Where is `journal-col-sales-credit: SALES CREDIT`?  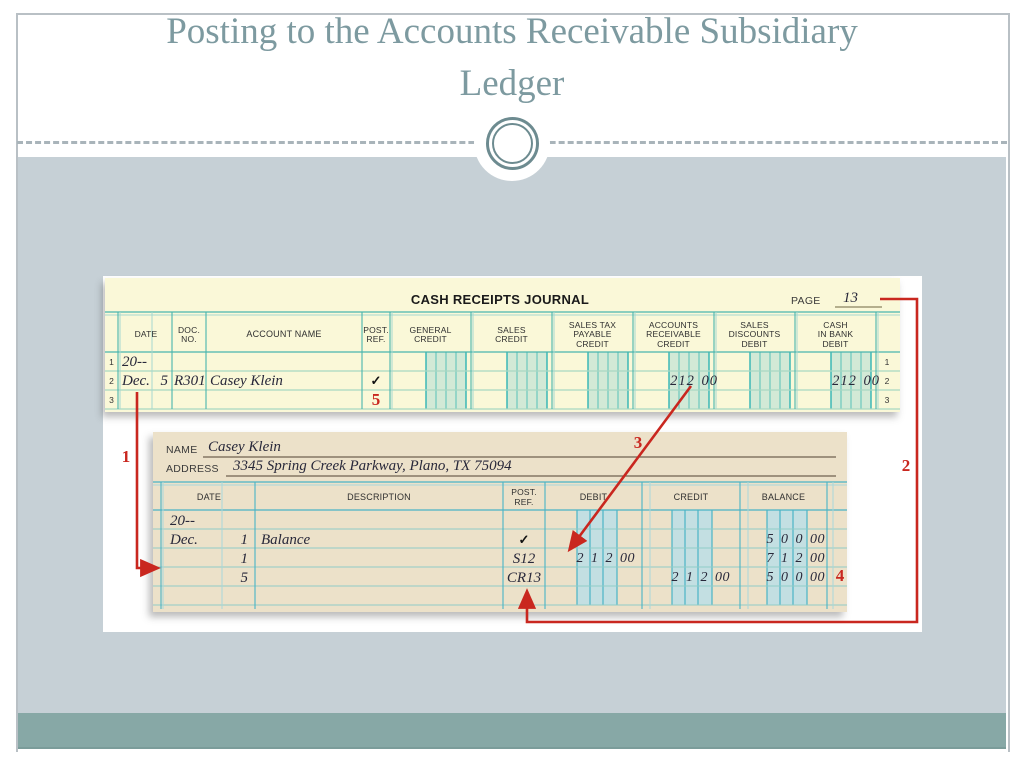 journal-col-sales-credit: SALES CREDIT is located at coordinates (511, 334).